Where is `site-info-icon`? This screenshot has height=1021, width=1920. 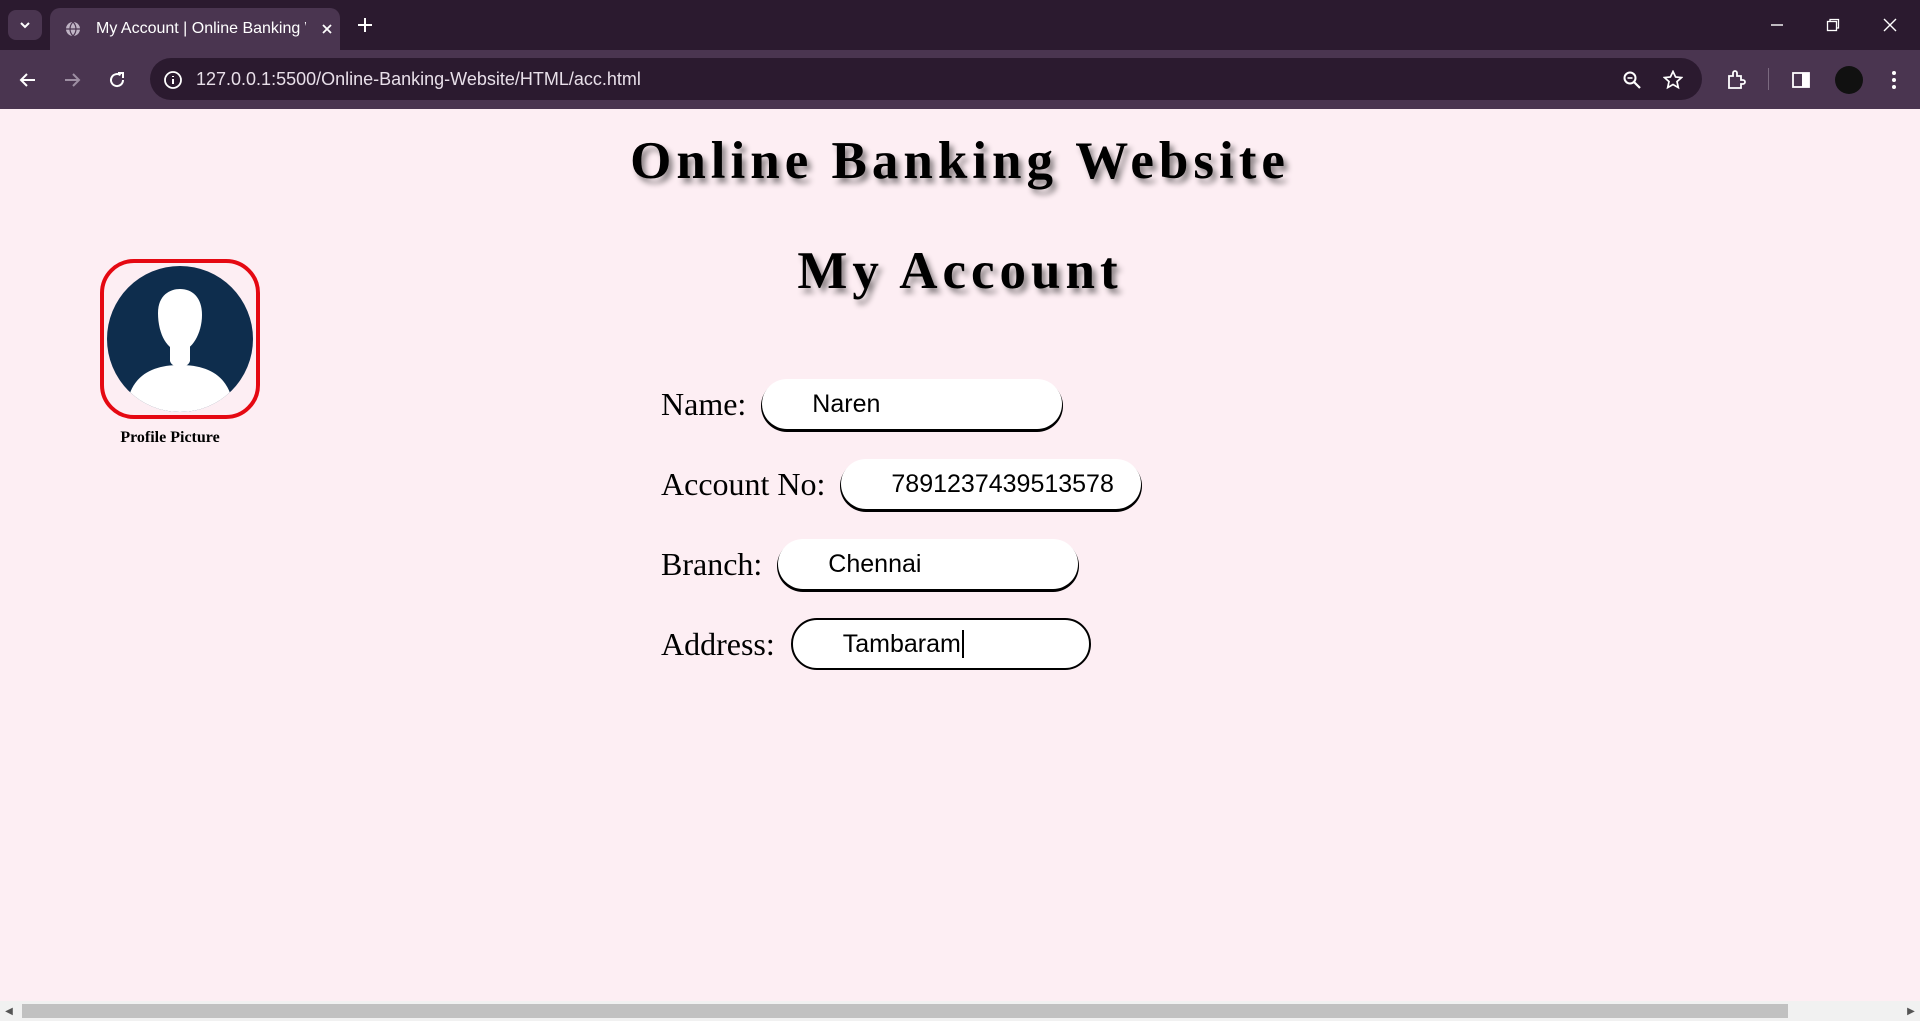
site-info-icon is located at coordinates (173, 80).